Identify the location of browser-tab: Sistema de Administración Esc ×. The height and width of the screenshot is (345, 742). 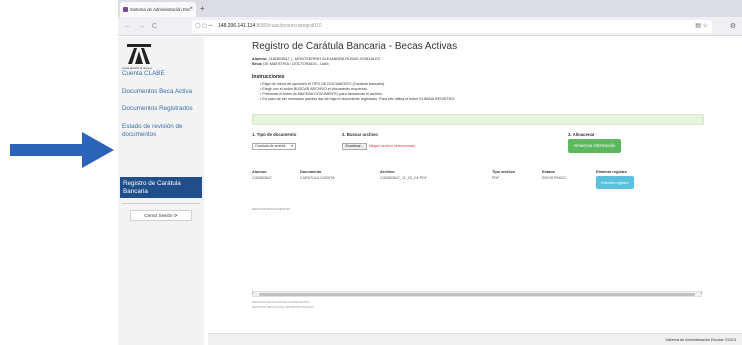
(158, 9).